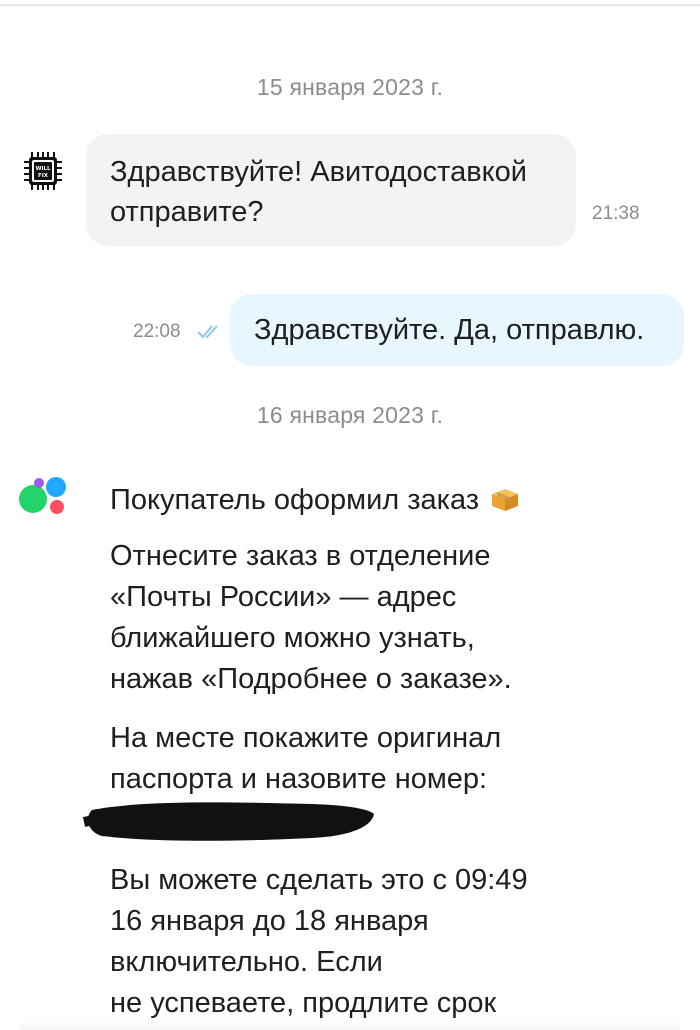  I want to click on system-line: нажав «Подробнее о заказе»., so click(311, 679).